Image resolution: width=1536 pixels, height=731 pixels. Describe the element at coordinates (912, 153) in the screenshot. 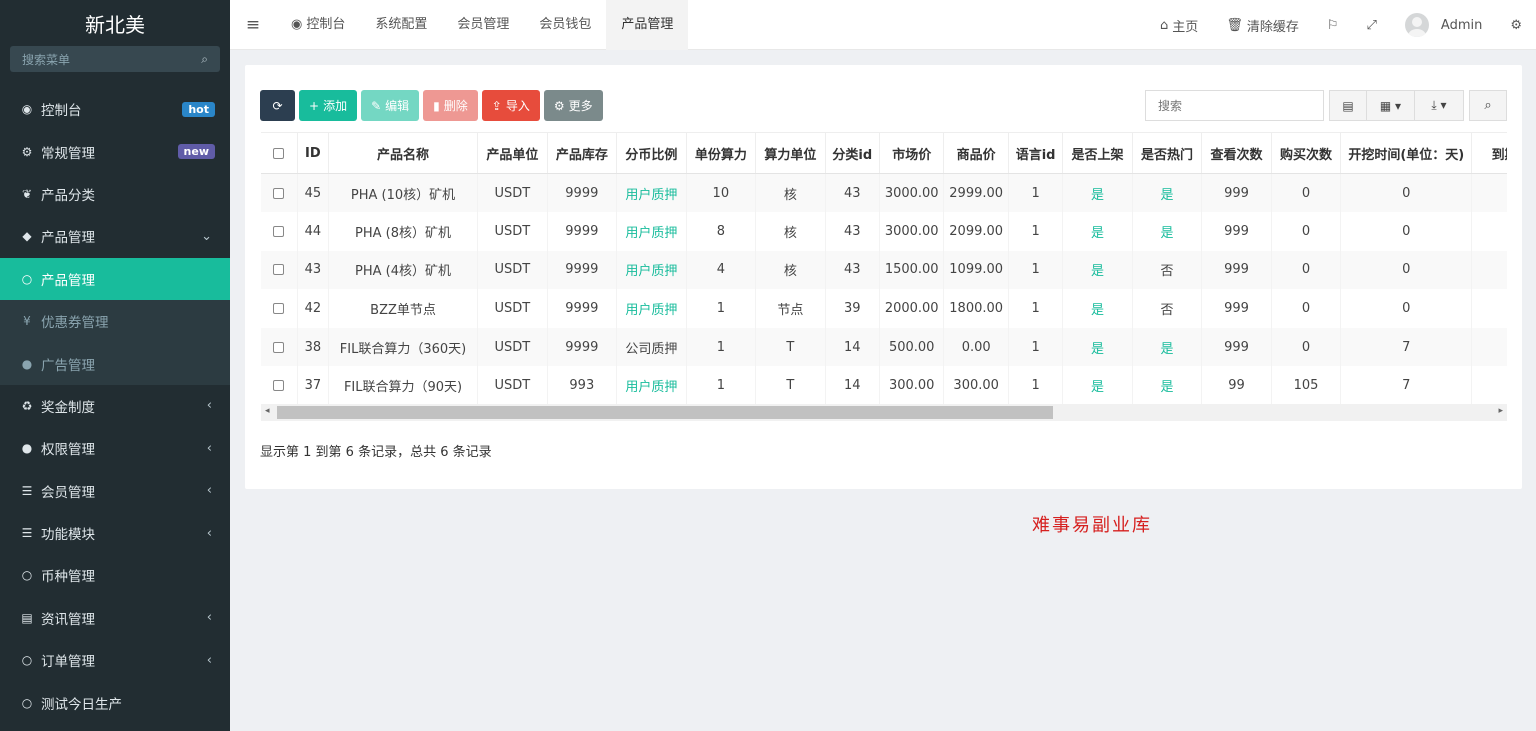

I see `column-header: 市场价` at that location.